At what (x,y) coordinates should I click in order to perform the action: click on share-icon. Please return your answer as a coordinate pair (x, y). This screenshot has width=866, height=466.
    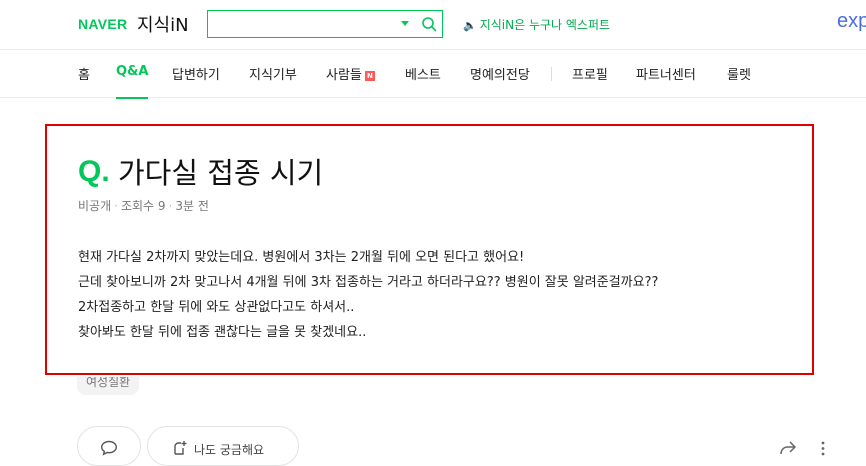
    Looking at the image, I should click on (788, 448).